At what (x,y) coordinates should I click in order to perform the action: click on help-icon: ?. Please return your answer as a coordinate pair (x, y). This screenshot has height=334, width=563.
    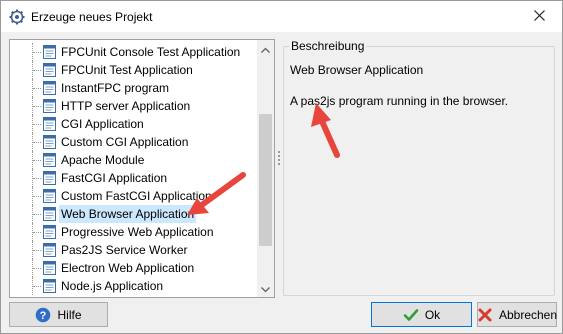
    Looking at the image, I should click on (43, 315).